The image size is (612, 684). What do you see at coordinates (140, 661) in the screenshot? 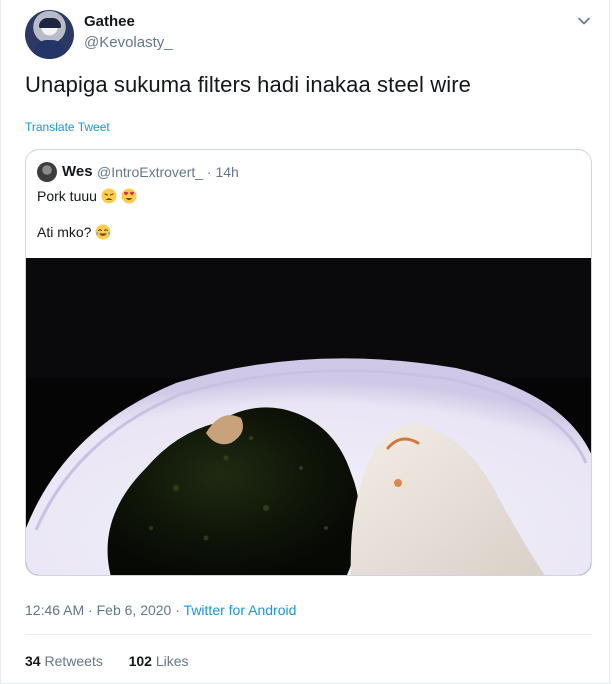
I see `likes-count: 102` at bounding box center [140, 661].